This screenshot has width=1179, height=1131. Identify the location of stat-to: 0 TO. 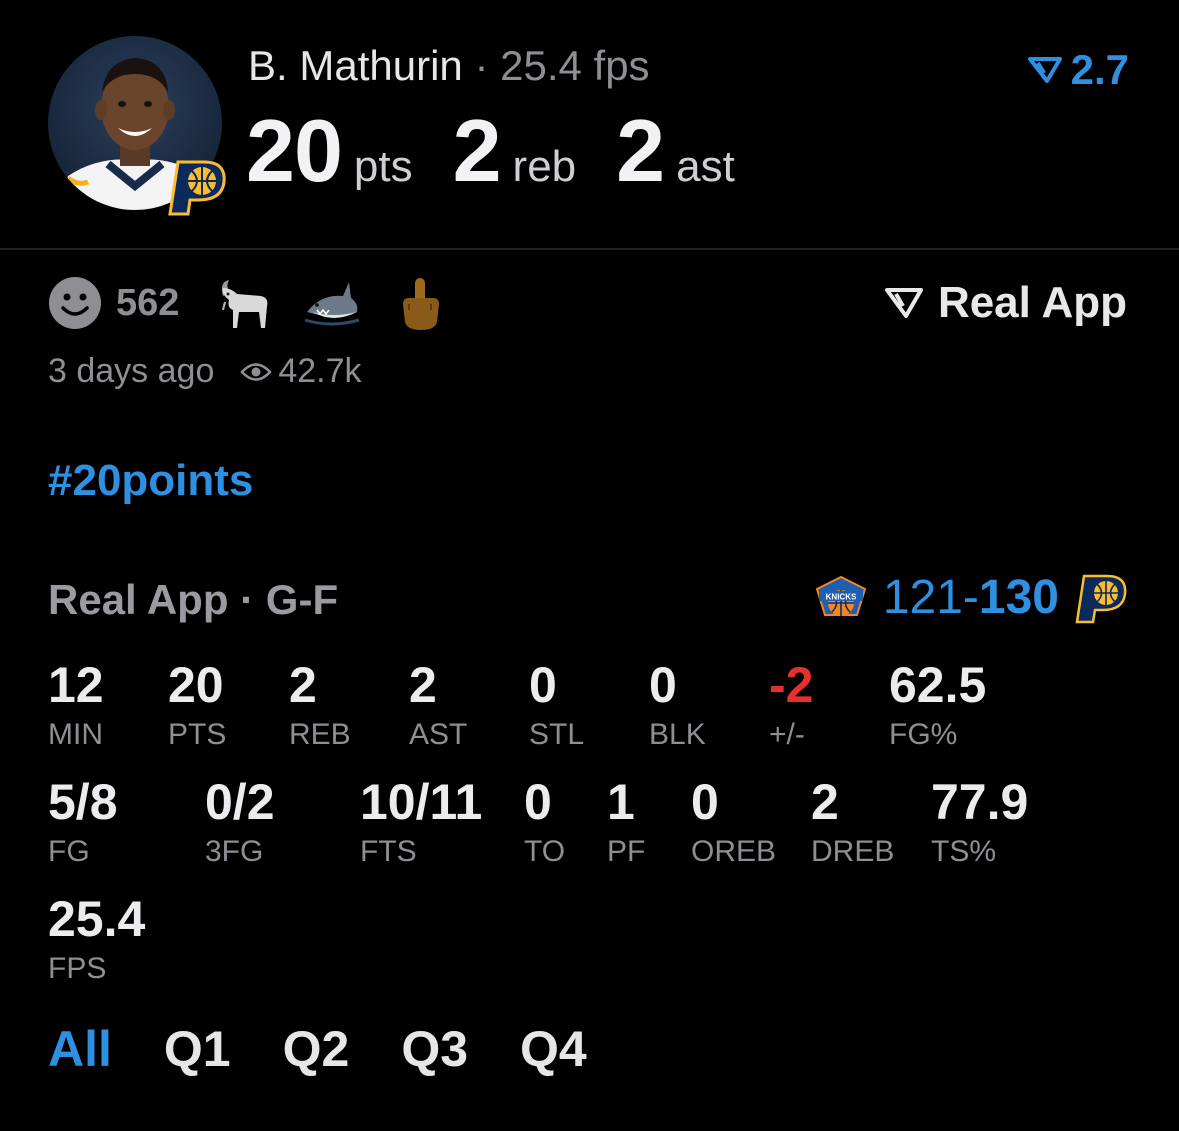
(544, 822).